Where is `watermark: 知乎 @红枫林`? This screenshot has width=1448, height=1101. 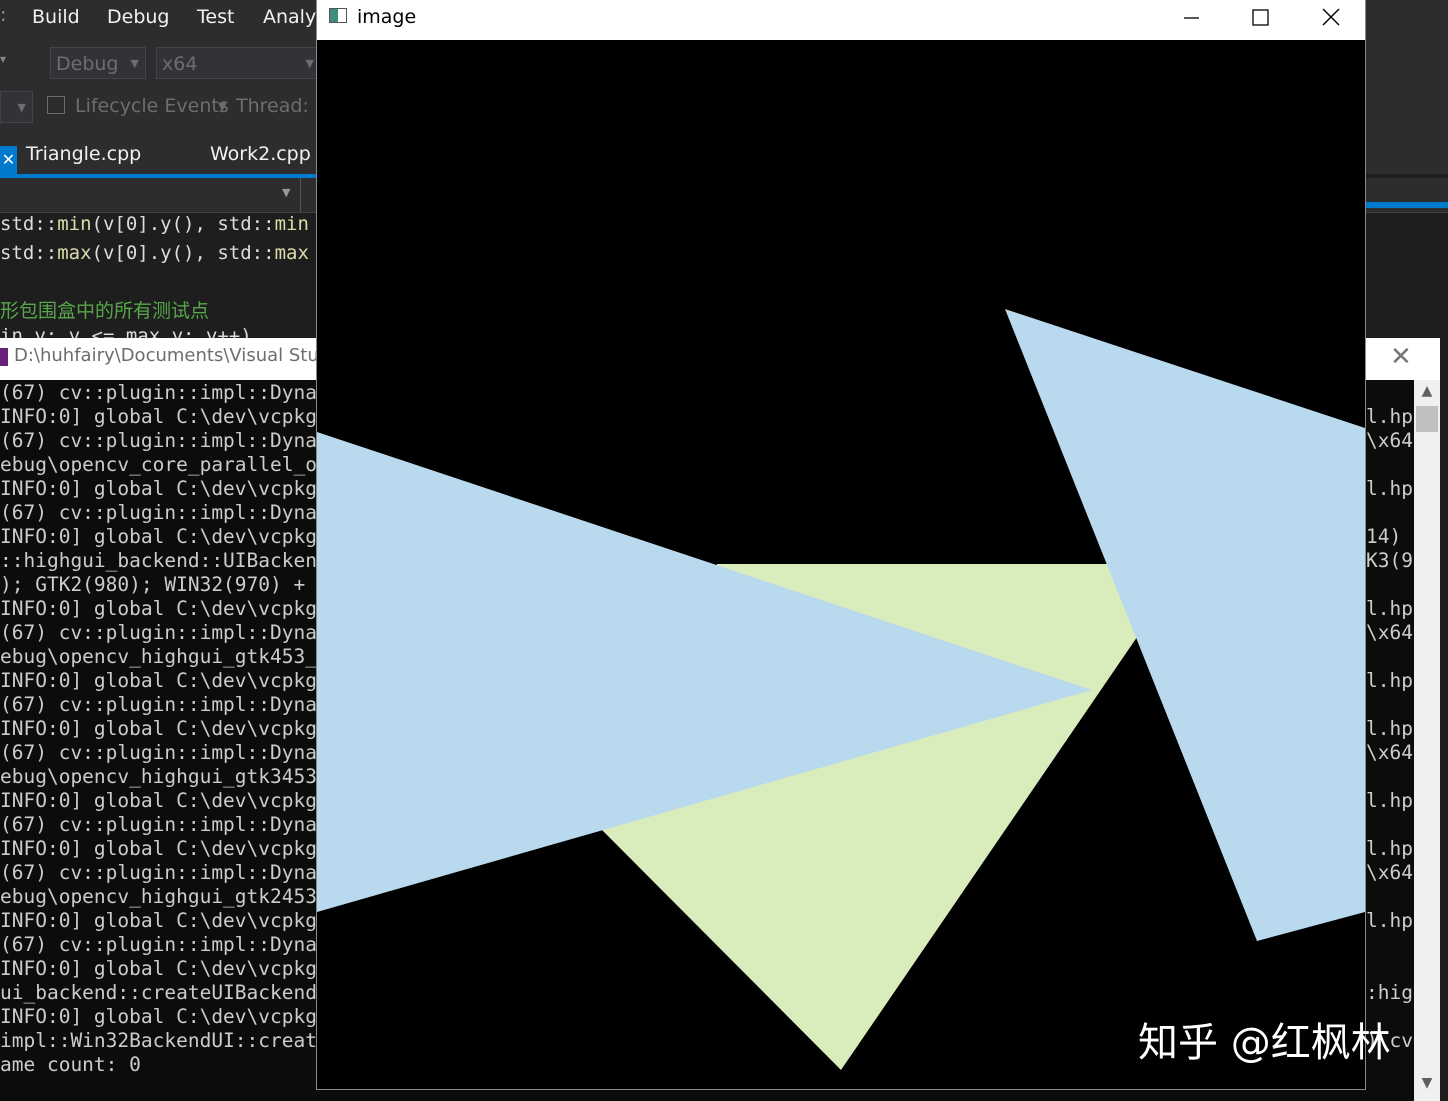
watermark: 知乎 @红枫林 is located at coordinates (1264, 1043).